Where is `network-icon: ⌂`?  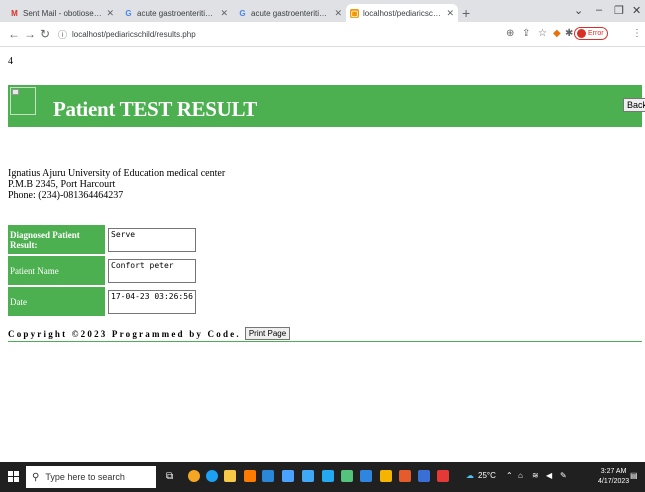
network-icon: ⌂ is located at coordinates (520, 475).